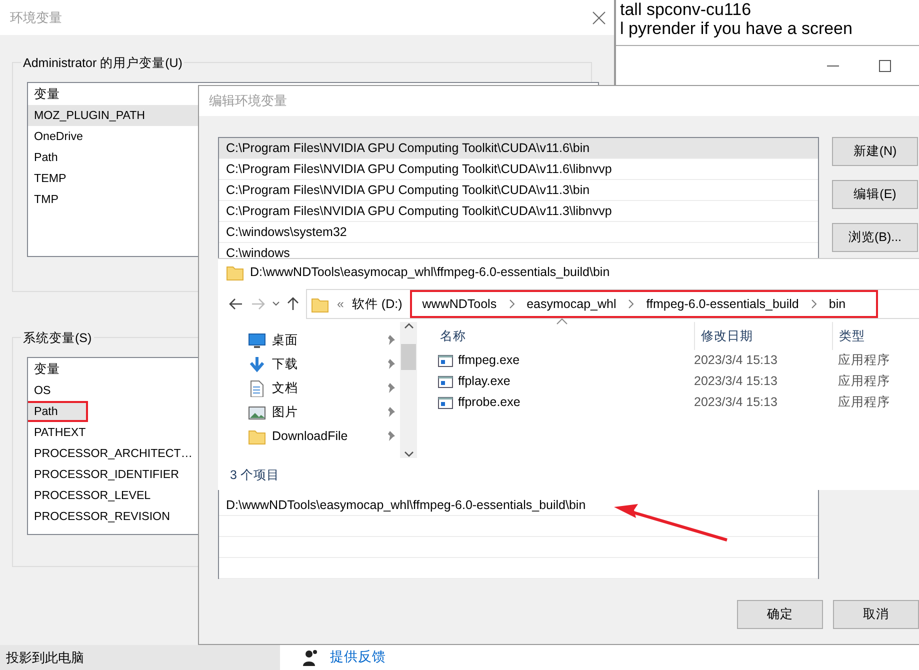 This screenshot has width=919, height=670. I want to click on group-label: Administrator 的用户变量(U), so click(102, 63).